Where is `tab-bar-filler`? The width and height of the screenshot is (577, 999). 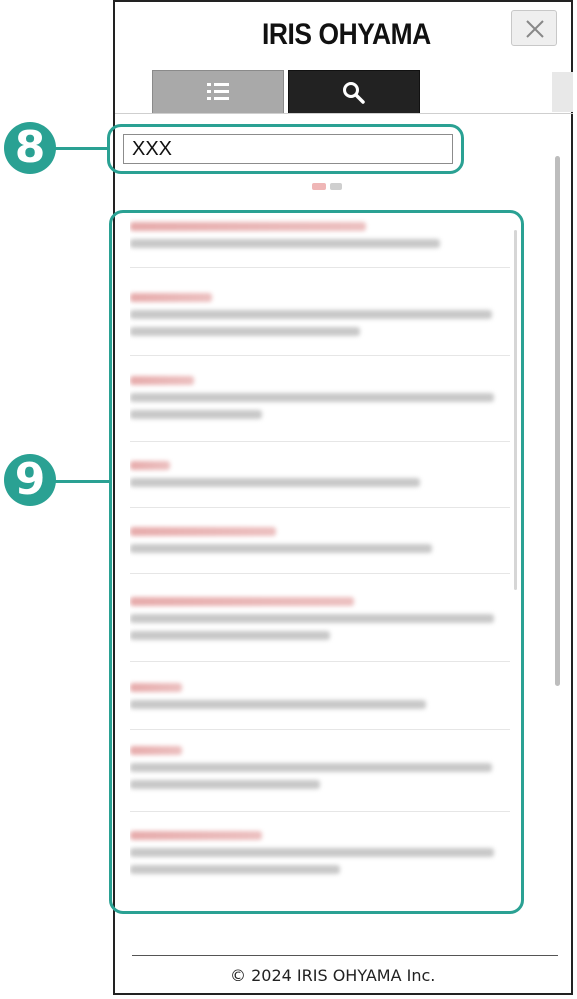 tab-bar-filler is located at coordinates (562, 92).